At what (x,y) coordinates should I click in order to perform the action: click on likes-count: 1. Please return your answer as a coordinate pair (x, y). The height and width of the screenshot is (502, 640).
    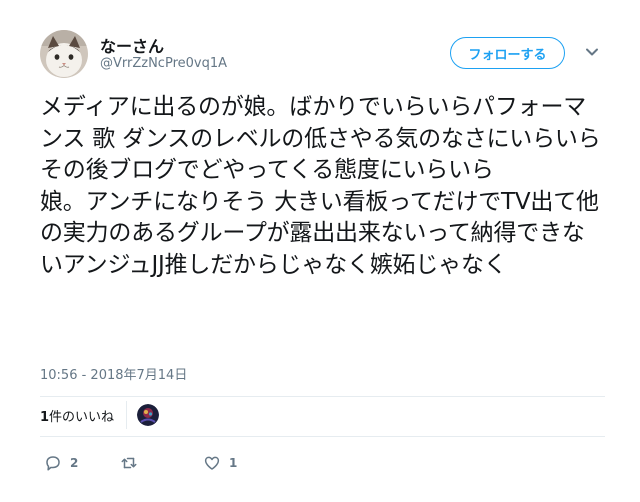
    Looking at the image, I should click on (45, 417).